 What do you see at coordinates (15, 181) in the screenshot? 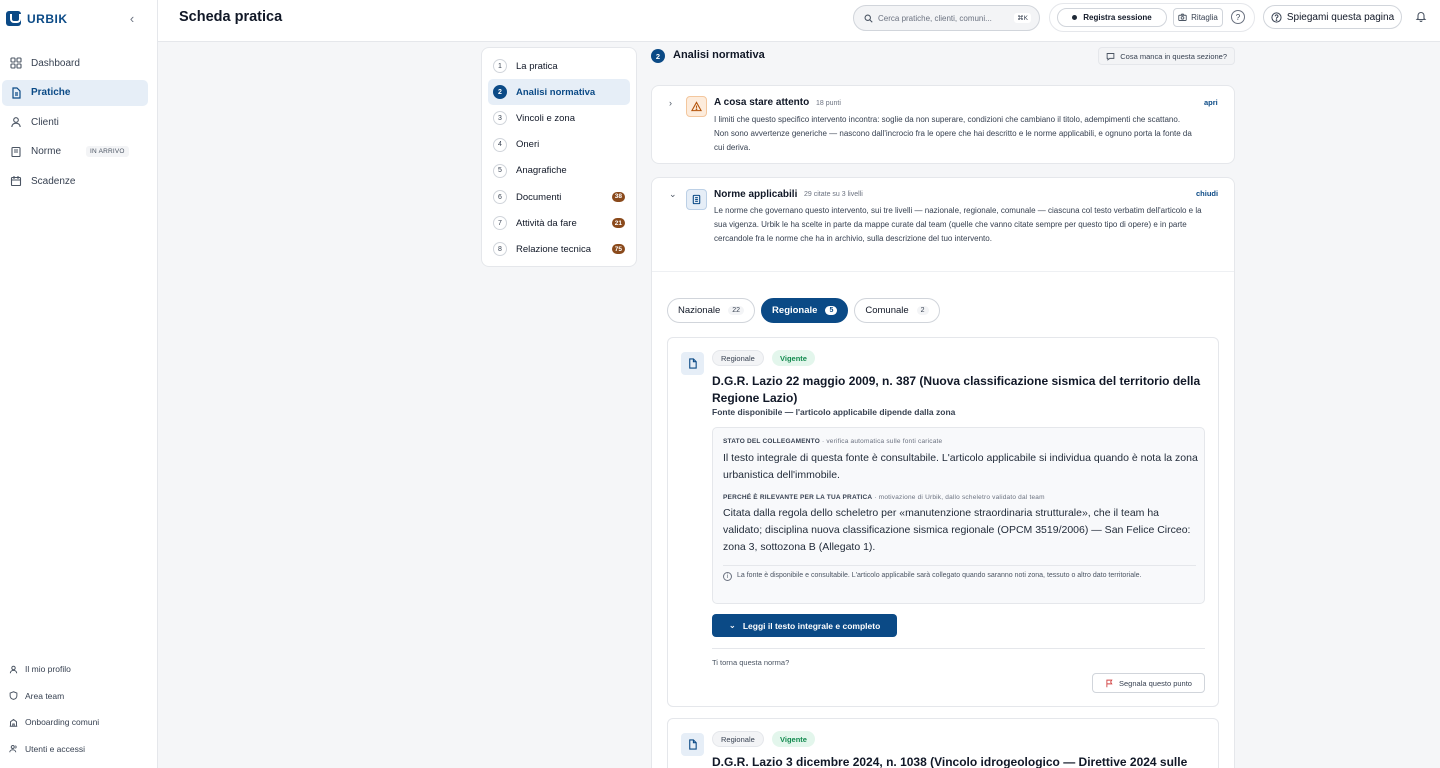
I see `calendar-icon` at bounding box center [15, 181].